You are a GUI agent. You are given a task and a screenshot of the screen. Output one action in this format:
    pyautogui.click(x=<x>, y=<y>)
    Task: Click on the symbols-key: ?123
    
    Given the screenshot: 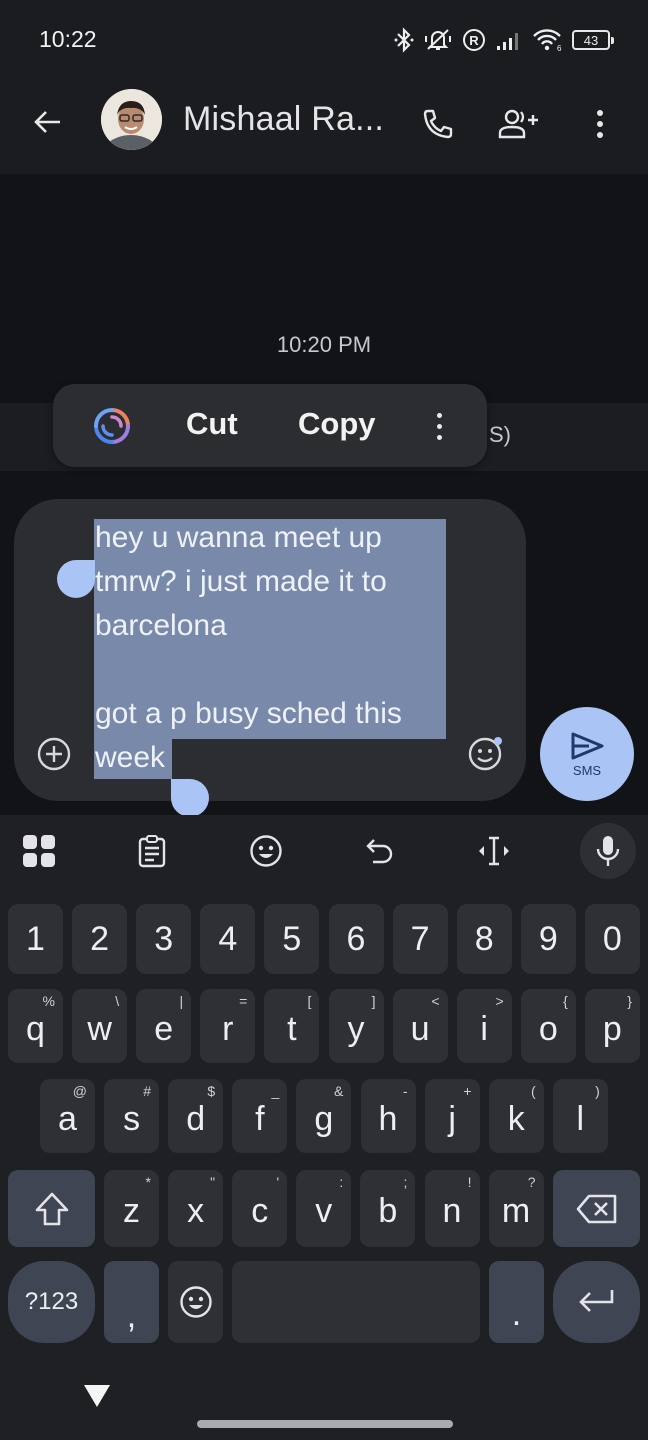 What is the action you would take?
    pyautogui.click(x=51, y=1302)
    